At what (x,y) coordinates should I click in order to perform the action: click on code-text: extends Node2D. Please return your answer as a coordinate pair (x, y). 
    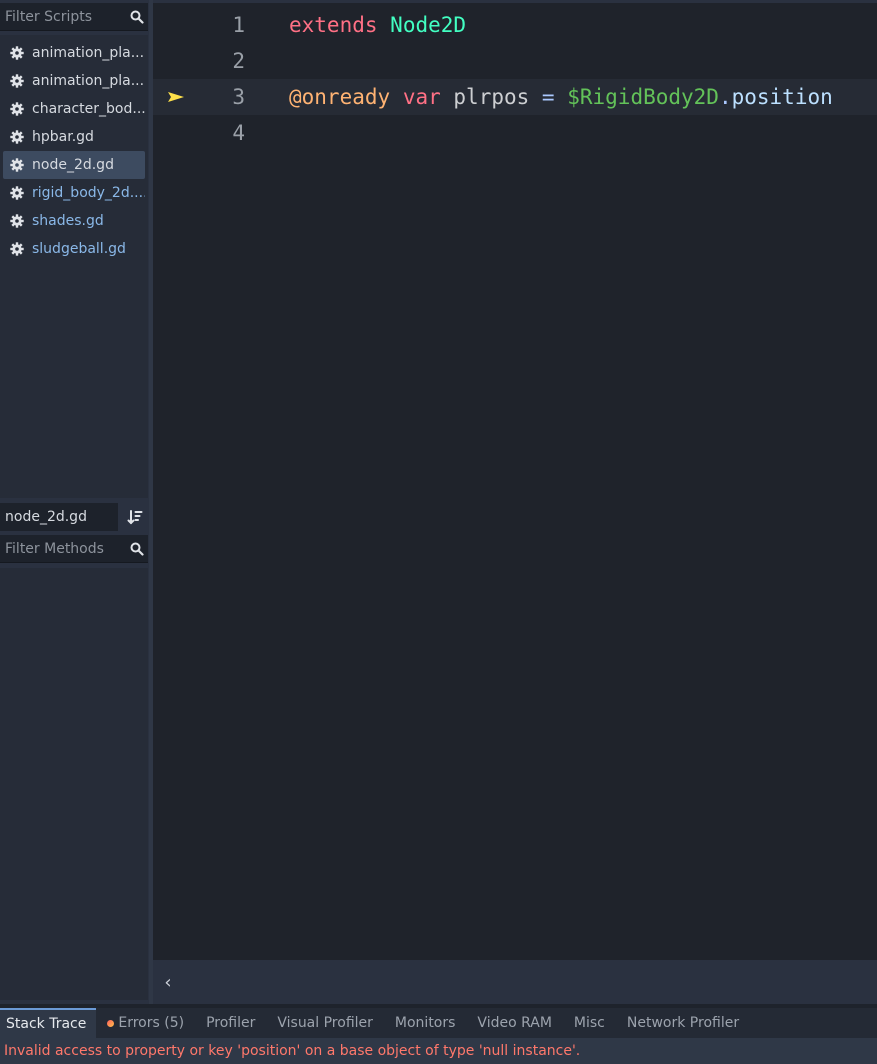
    Looking at the image, I should click on (377, 25).